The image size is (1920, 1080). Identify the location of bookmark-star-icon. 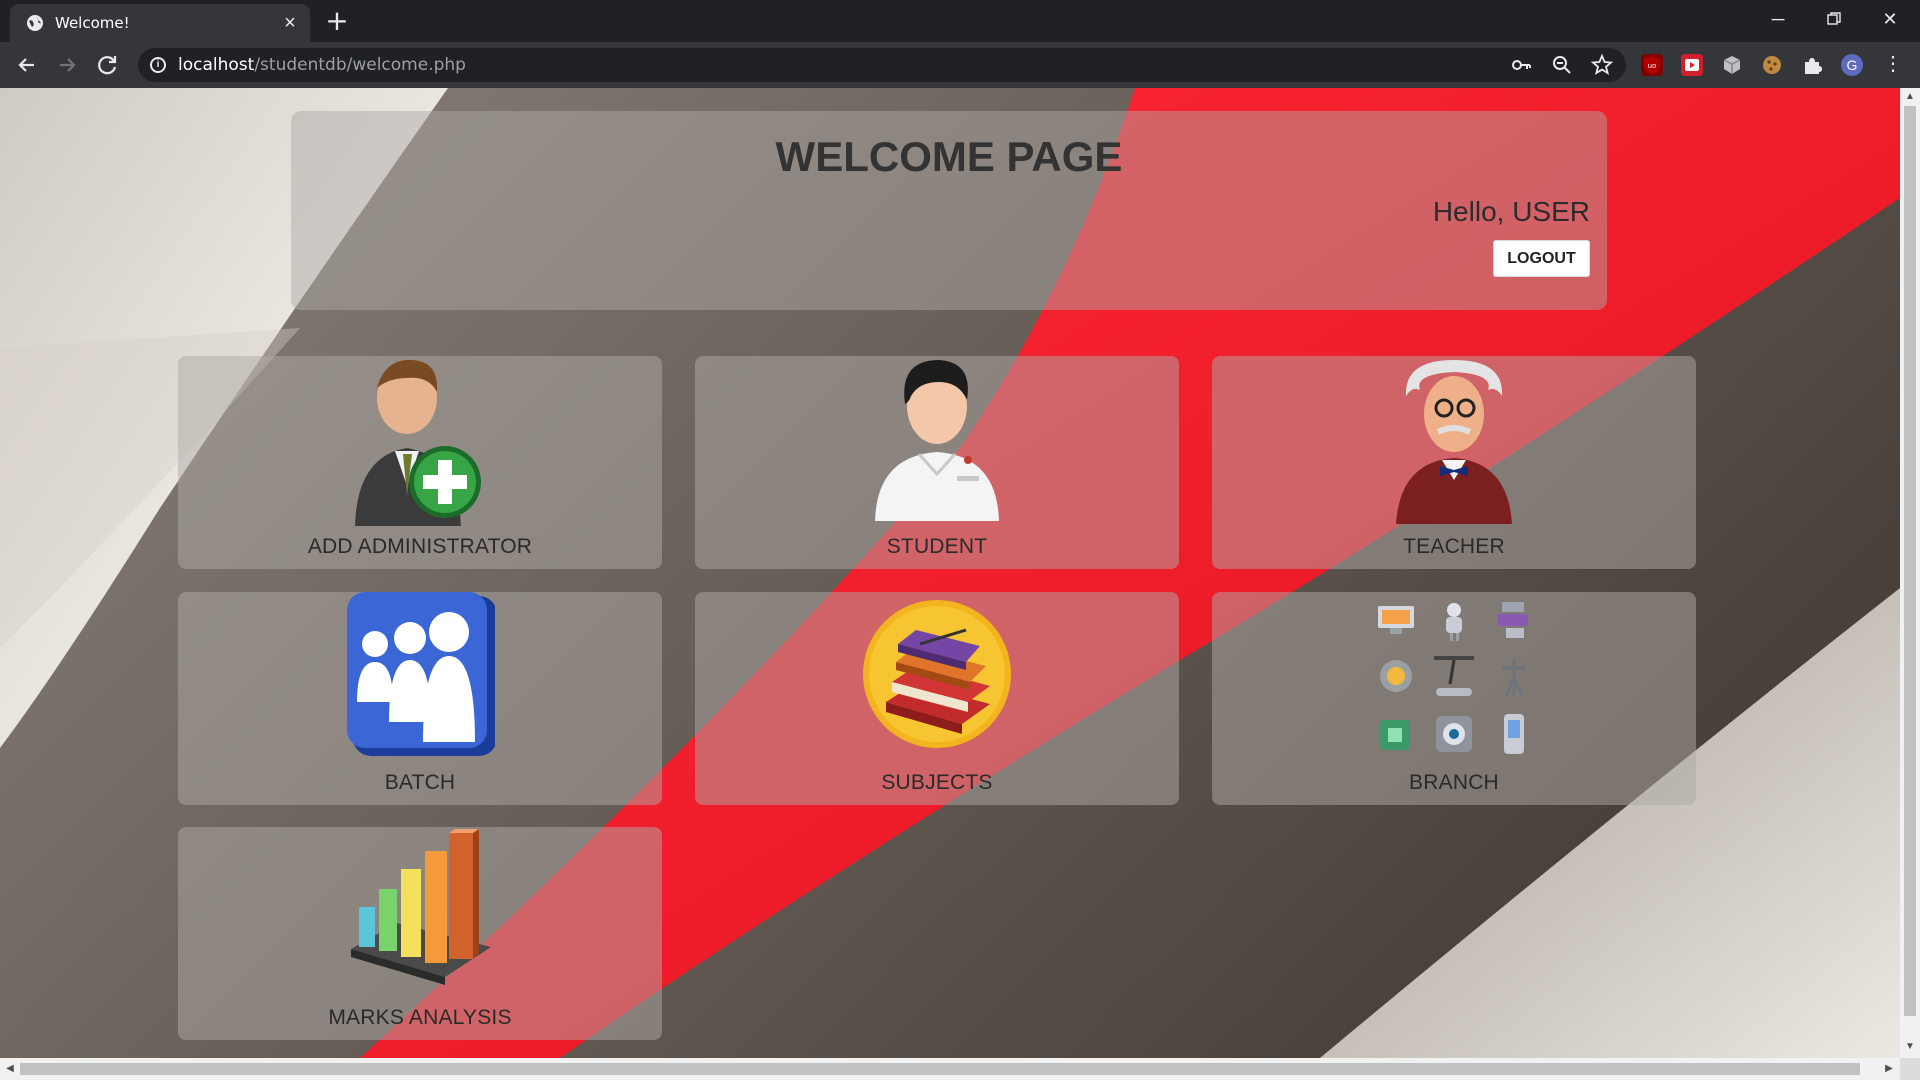
(1602, 65).